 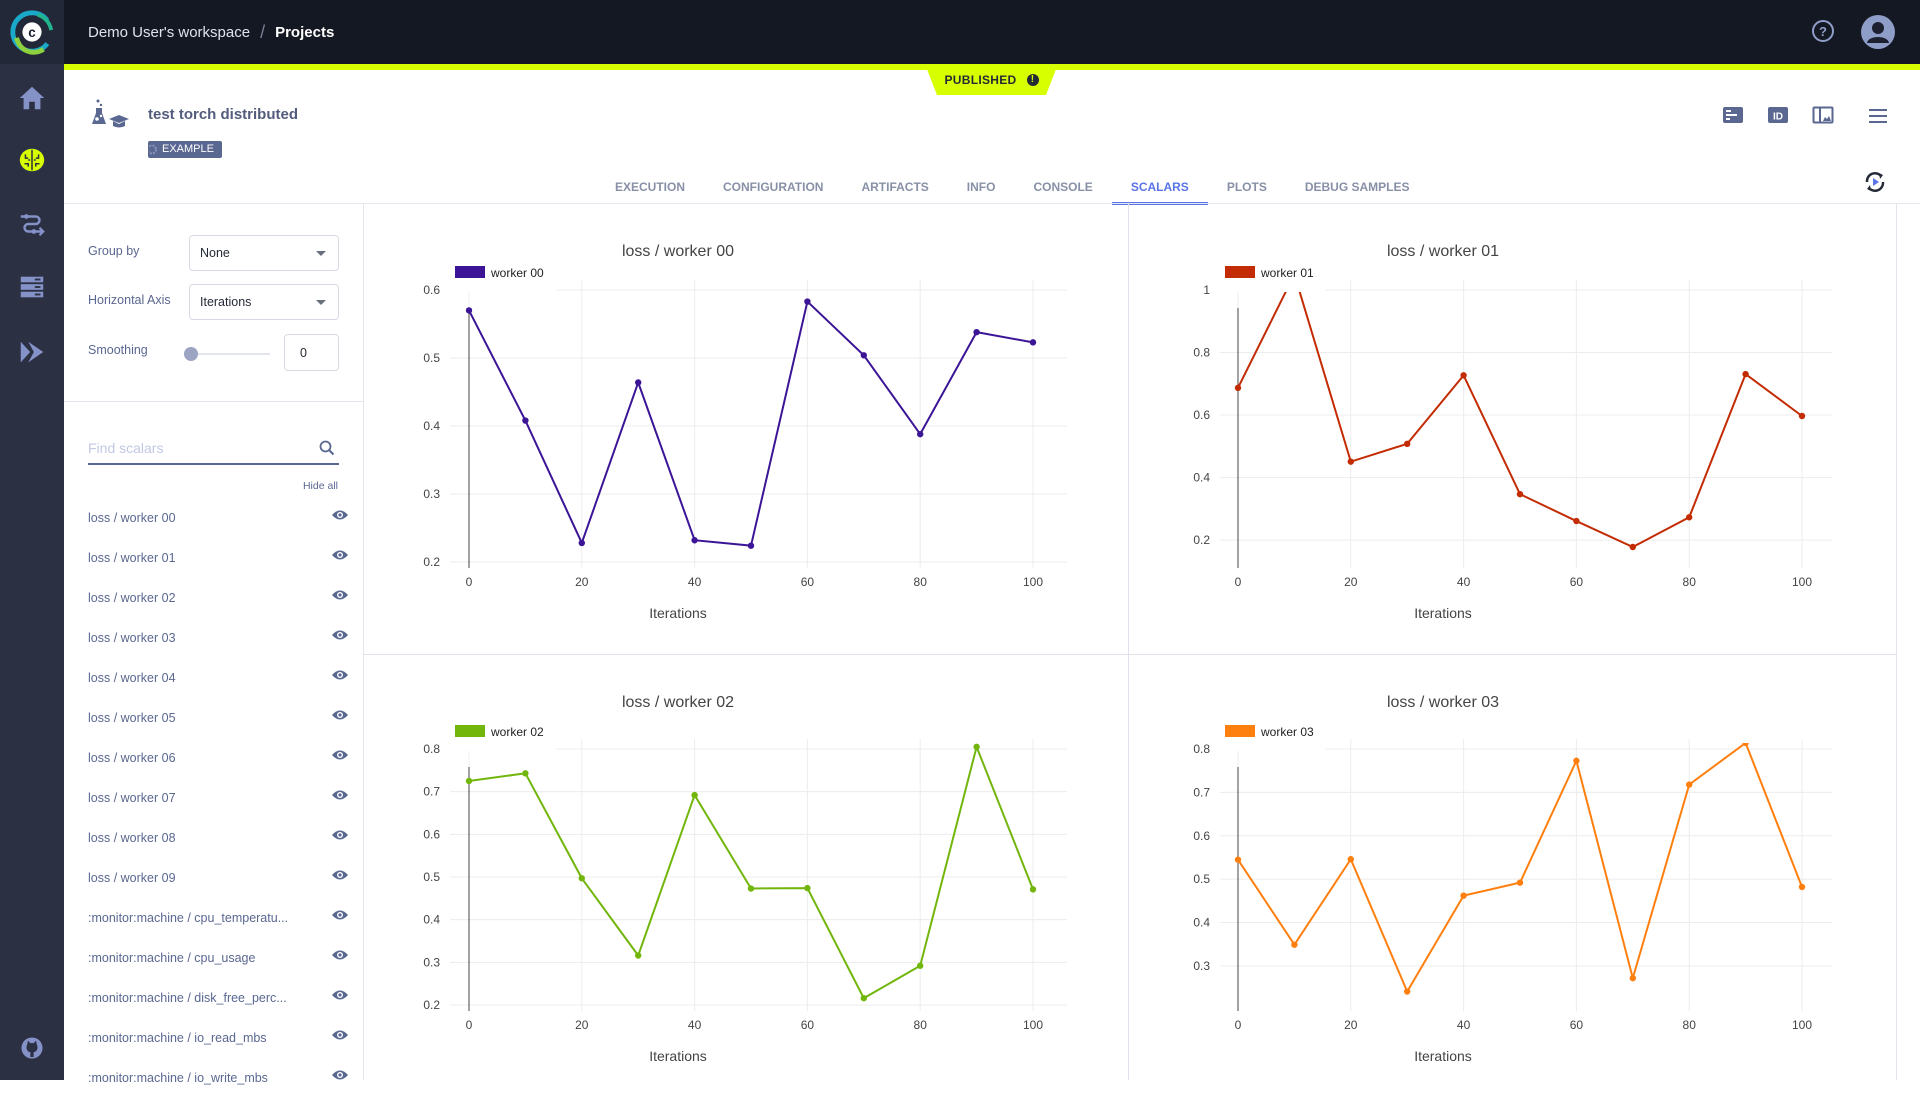 I want to click on nav-experiments, so click(x=32, y=160).